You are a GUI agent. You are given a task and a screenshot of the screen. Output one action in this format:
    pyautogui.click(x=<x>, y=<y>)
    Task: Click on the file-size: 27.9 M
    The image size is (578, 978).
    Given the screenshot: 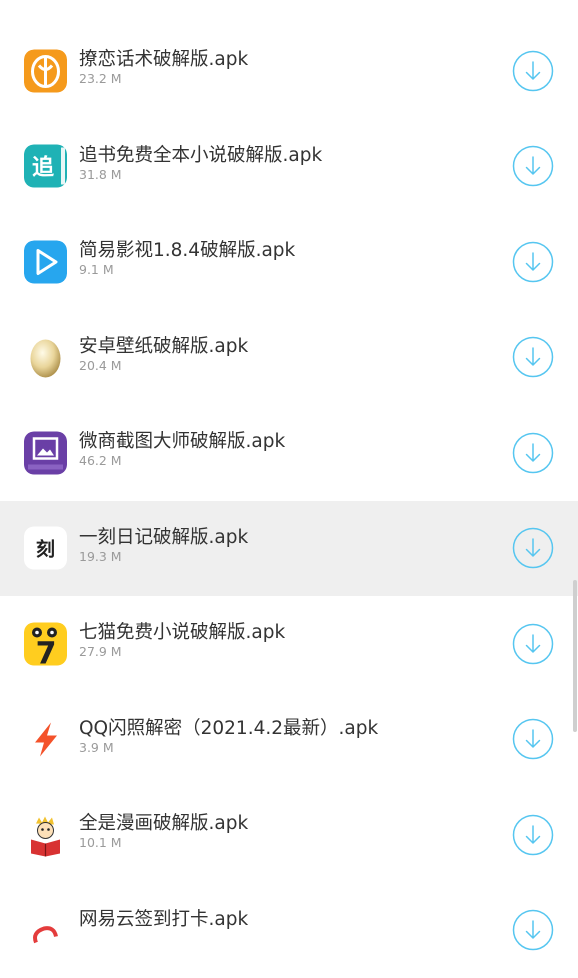 What is the action you would take?
    pyautogui.click(x=182, y=652)
    